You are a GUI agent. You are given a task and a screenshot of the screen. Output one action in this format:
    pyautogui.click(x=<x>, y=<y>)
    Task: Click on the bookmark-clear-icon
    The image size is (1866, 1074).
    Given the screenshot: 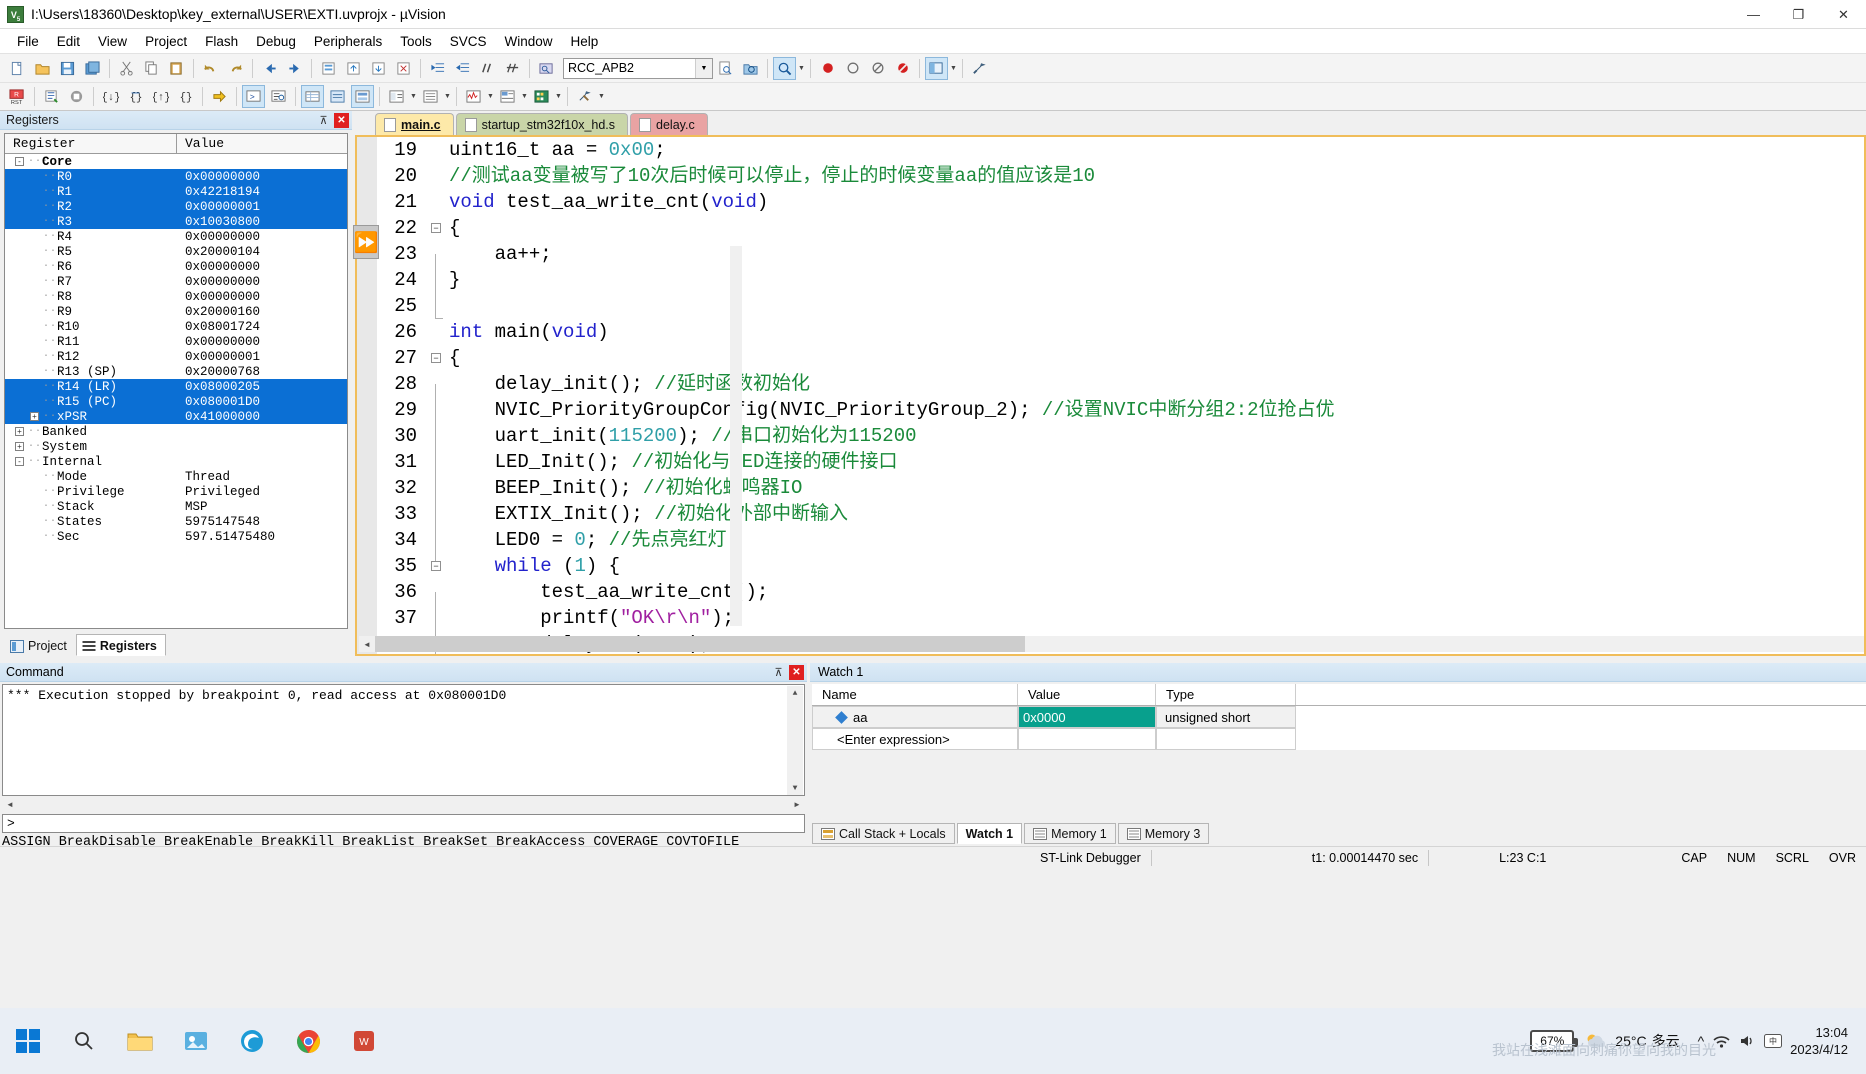 What is the action you would take?
    pyautogui.click(x=403, y=68)
    